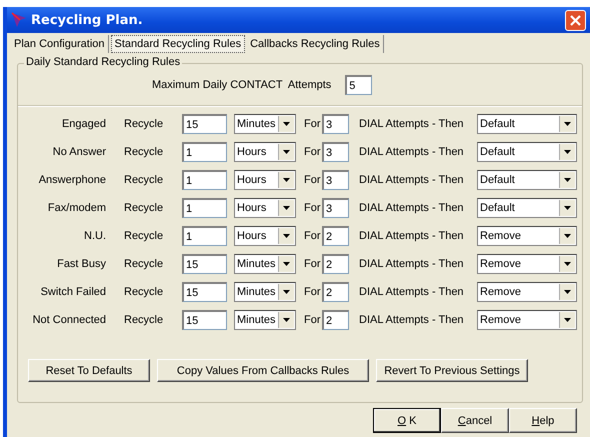 Image resolution: width=590 pixels, height=437 pixels. Describe the element at coordinates (87, 20) in the screenshot. I see `window-title: Recycling Plan.` at that location.